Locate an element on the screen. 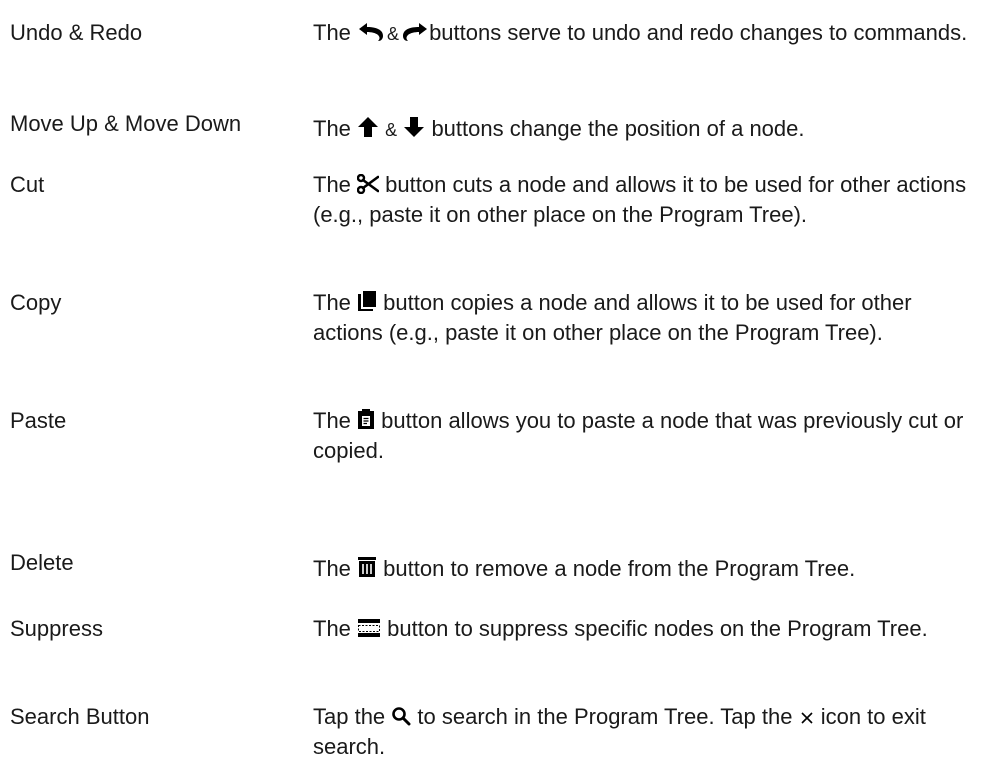 Image resolution: width=998 pixels, height=780 pixels. trash-icon is located at coordinates (367, 567).